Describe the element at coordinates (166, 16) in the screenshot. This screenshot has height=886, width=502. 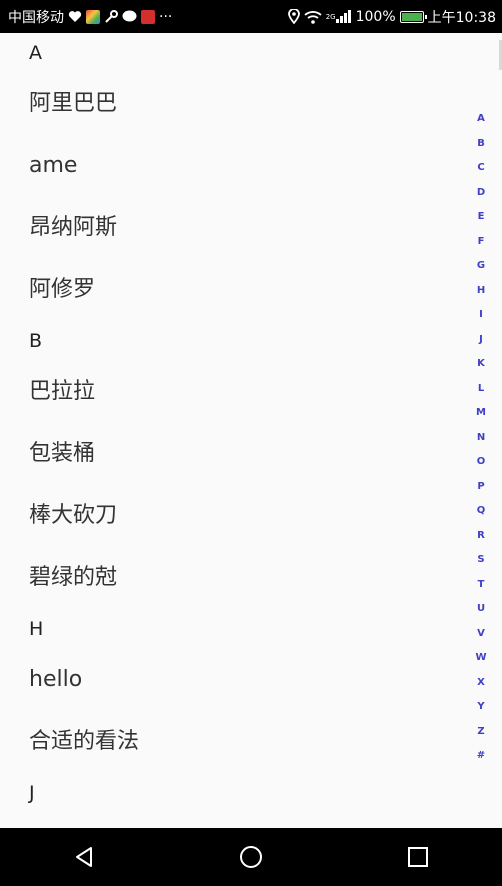
I see `more-notifications: ···` at that location.